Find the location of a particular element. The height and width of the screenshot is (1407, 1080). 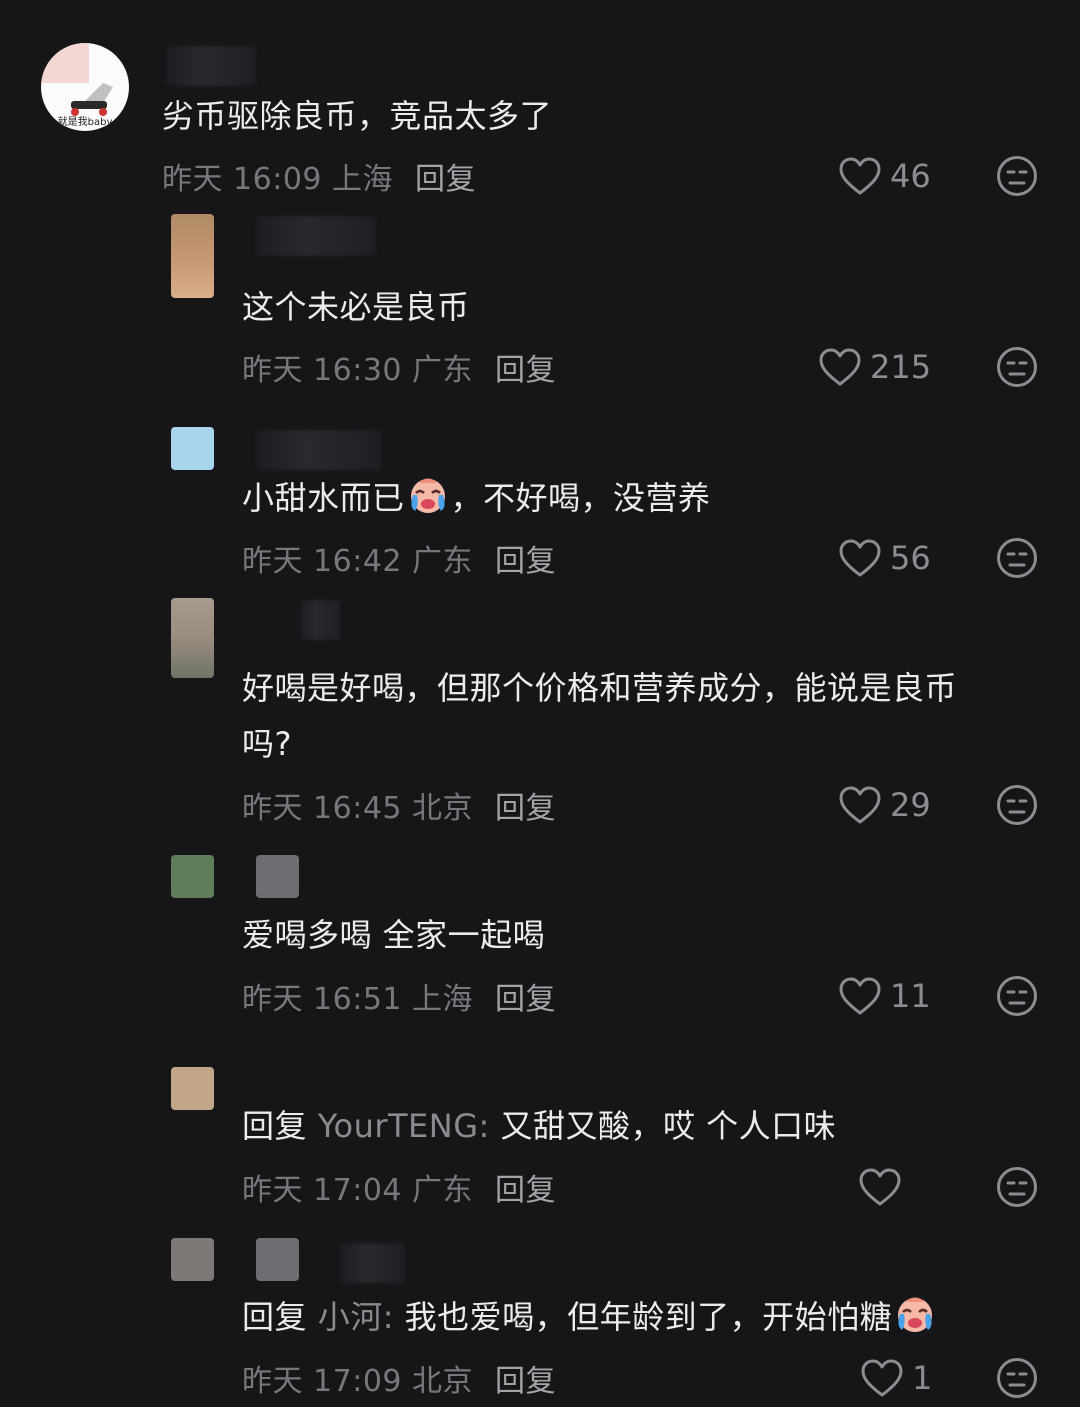

like-count: 56 is located at coordinates (910, 558).